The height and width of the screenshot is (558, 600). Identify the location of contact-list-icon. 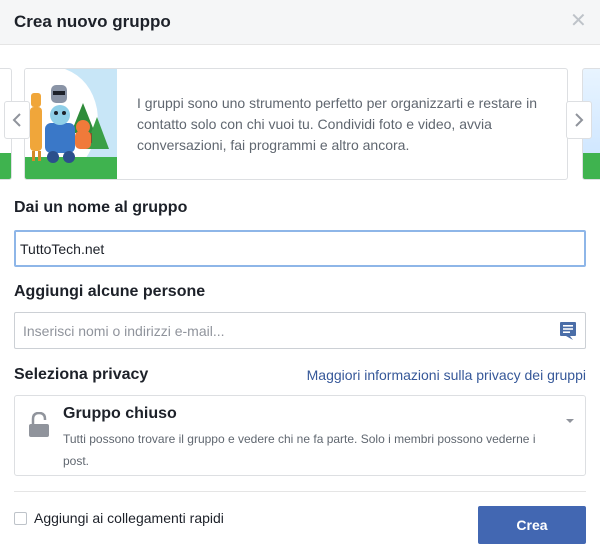
(568, 331).